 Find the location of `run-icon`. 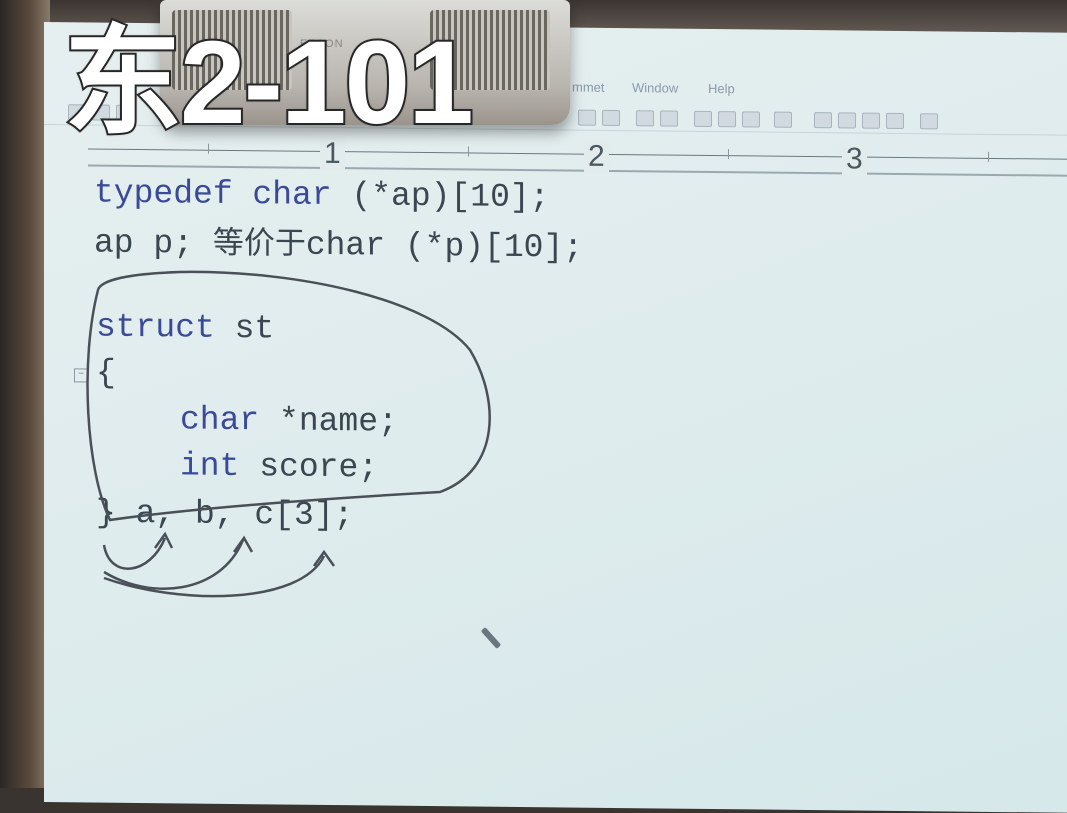

run-icon is located at coordinates (783, 119).